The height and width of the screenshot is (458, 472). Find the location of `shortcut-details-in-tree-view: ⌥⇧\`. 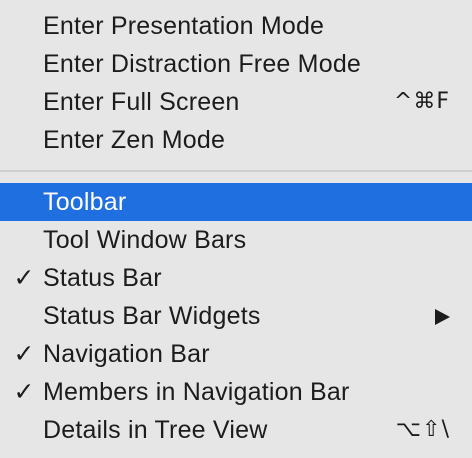

shortcut-details-in-tree-view: ⌥⇧\ is located at coordinates (422, 429).